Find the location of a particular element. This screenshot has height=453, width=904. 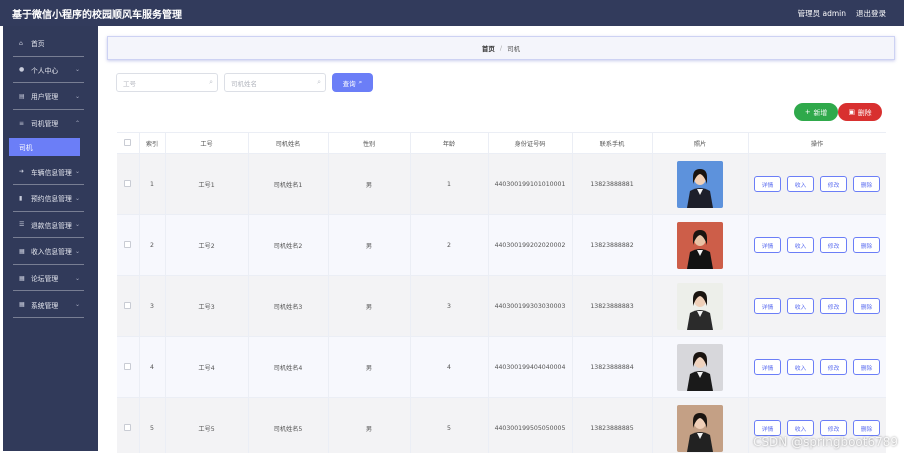

app-title: 基于微信小程序的校园顺风车服务管理 is located at coordinates (97, 15).